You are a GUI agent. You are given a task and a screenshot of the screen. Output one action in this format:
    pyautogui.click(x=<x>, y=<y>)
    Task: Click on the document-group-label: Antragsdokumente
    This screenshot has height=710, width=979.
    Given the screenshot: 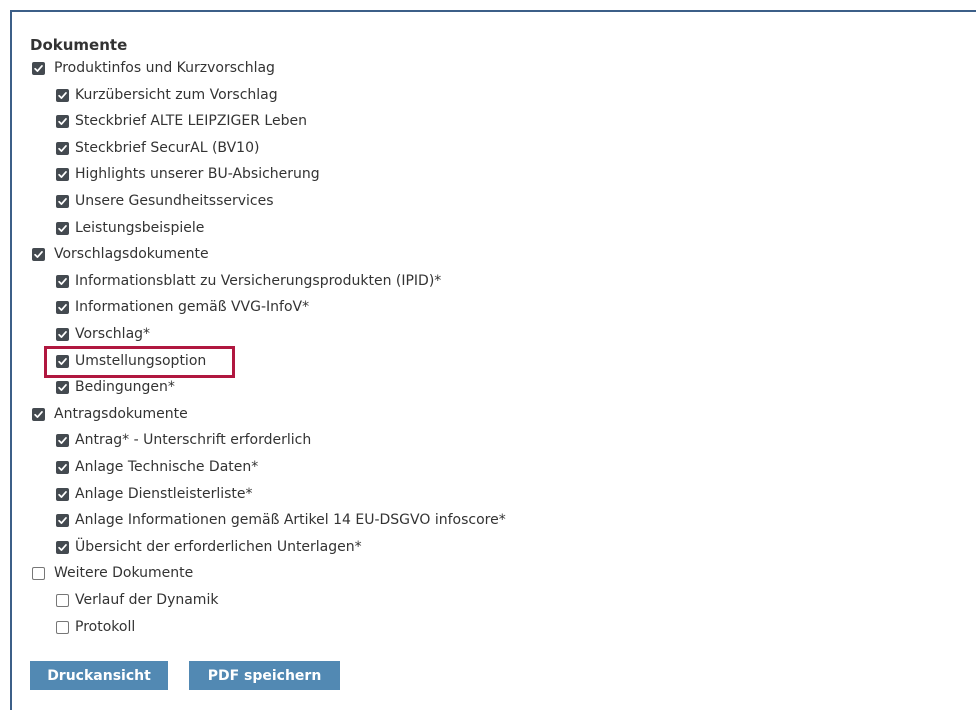 What is the action you would take?
    pyautogui.click(x=121, y=414)
    